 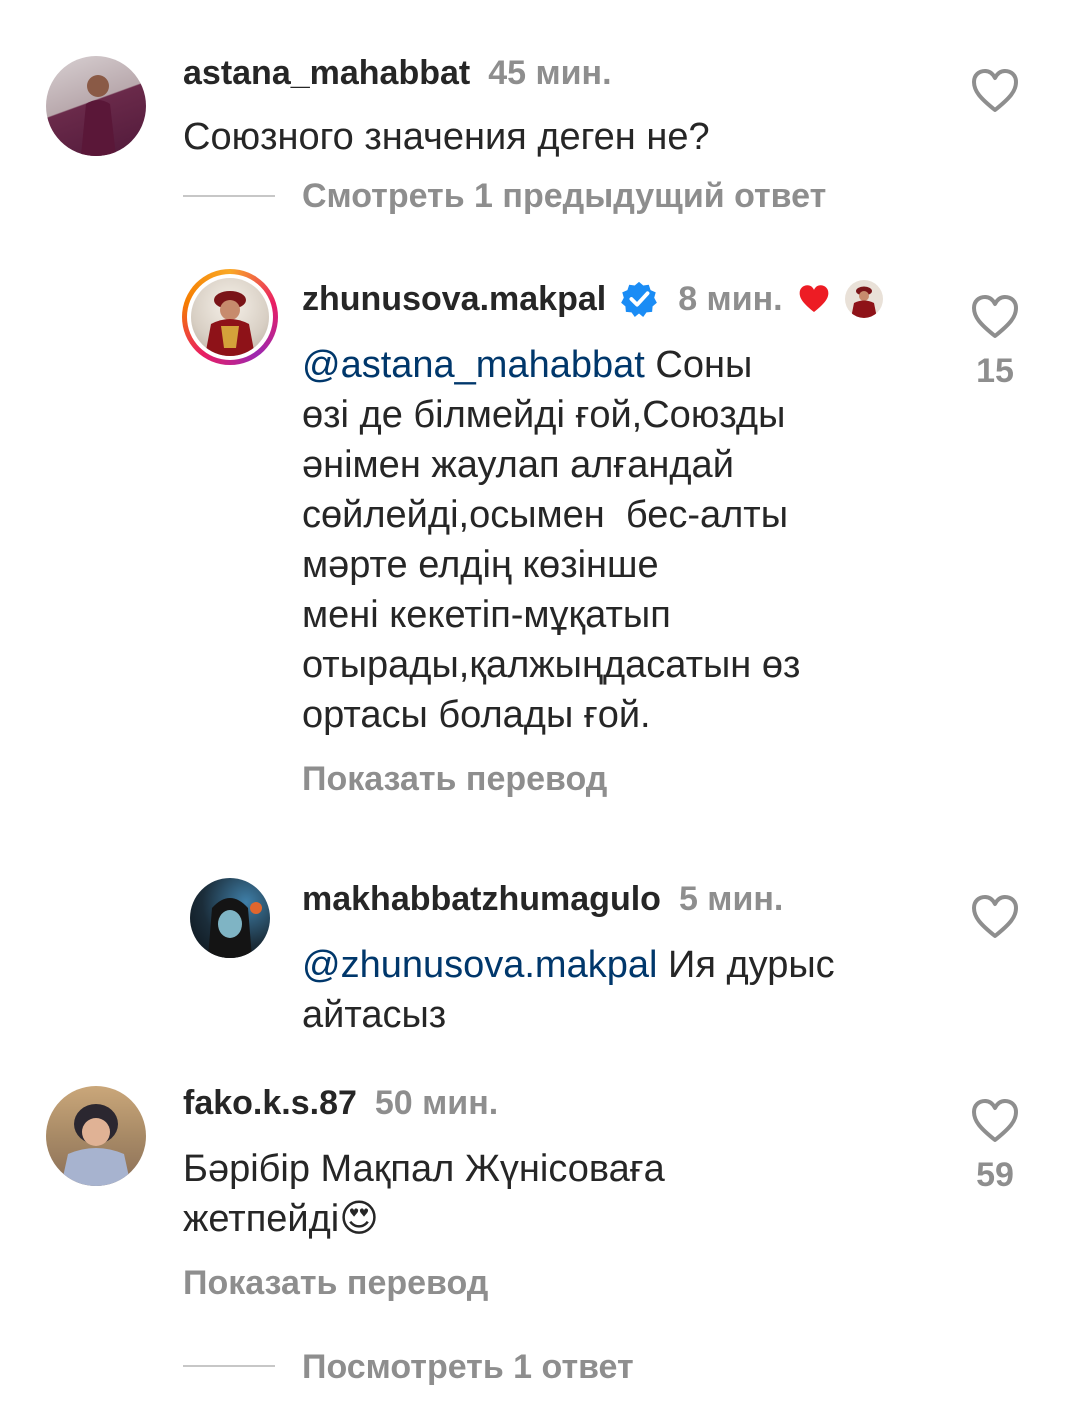 I want to click on author-avatar, so click(x=863, y=299).